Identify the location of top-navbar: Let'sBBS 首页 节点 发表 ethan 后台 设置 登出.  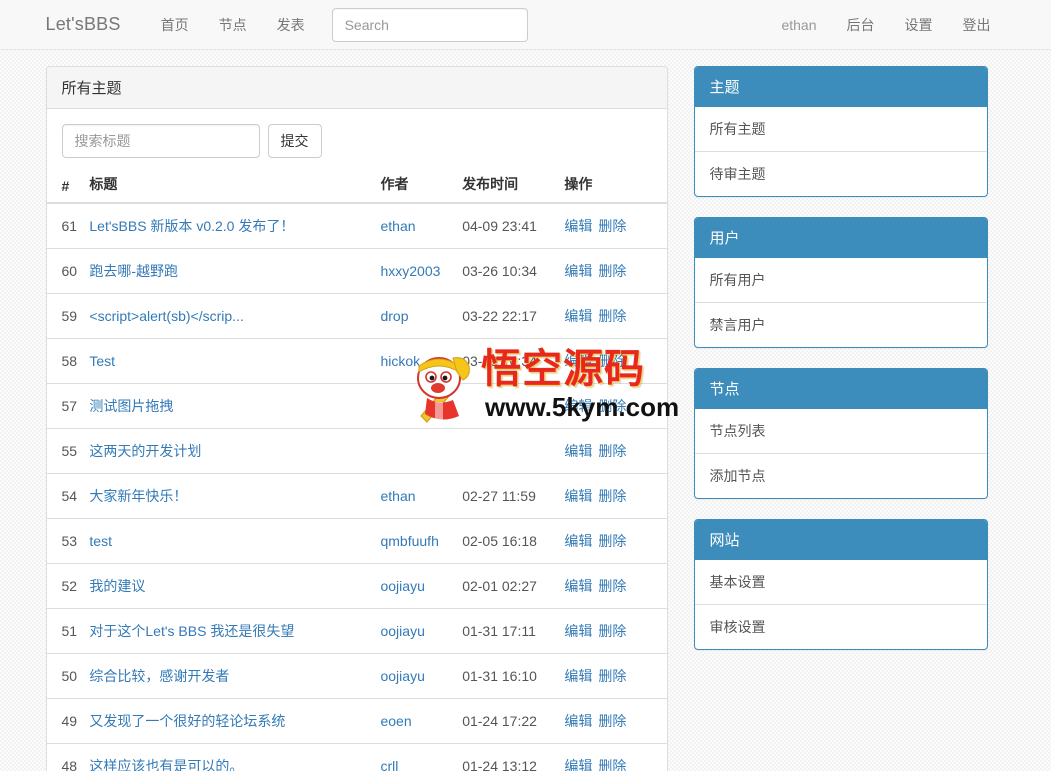
(525, 25).